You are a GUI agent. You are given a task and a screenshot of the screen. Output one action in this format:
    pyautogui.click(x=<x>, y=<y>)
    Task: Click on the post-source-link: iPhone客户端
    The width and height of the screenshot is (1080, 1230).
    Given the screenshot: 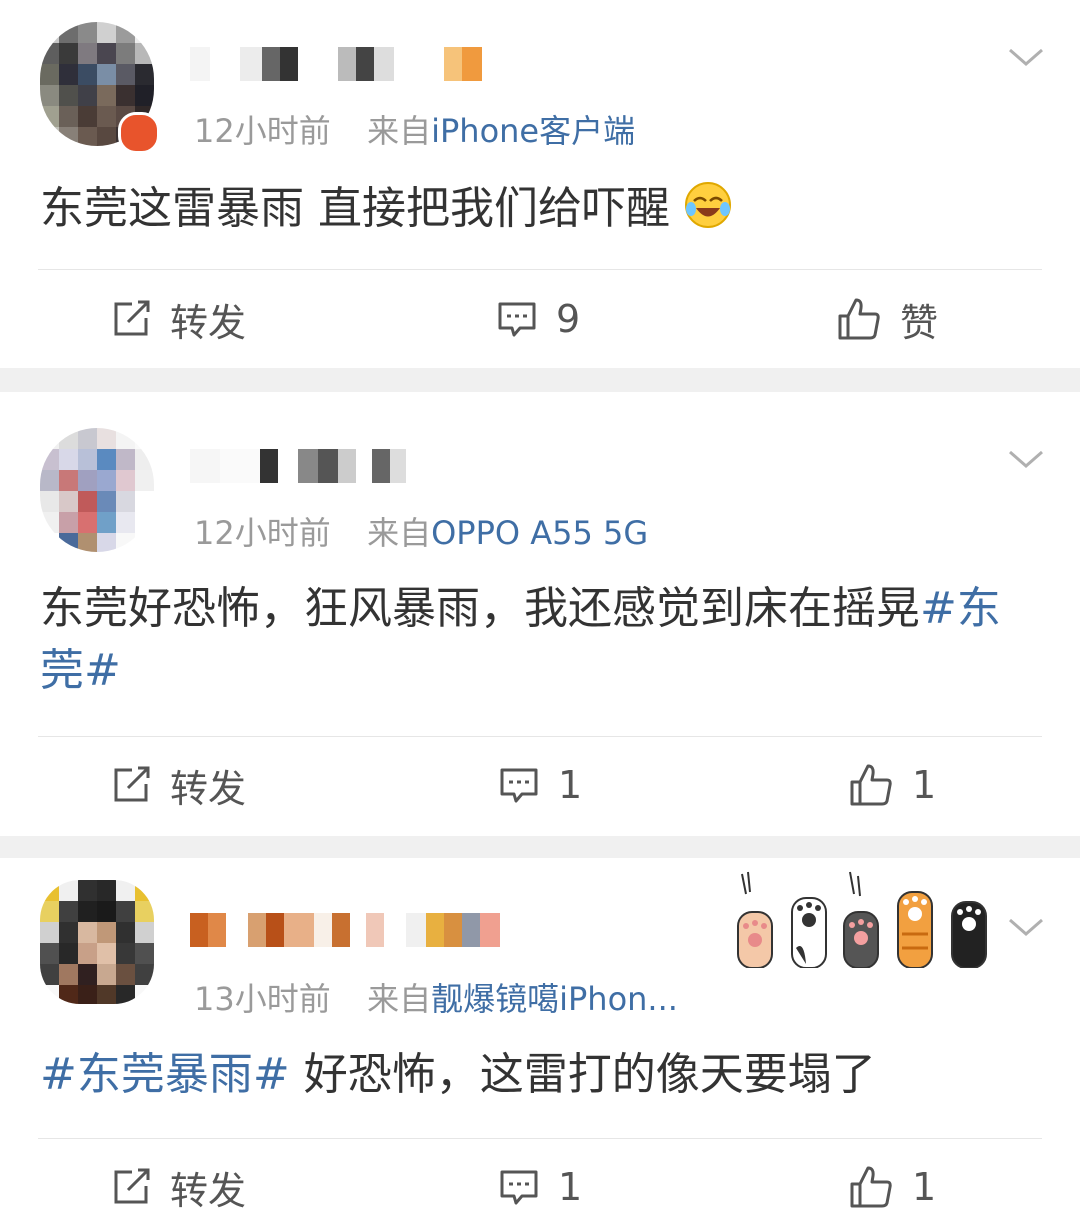 What is the action you would take?
    pyautogui.click(x=533, y=131)
    